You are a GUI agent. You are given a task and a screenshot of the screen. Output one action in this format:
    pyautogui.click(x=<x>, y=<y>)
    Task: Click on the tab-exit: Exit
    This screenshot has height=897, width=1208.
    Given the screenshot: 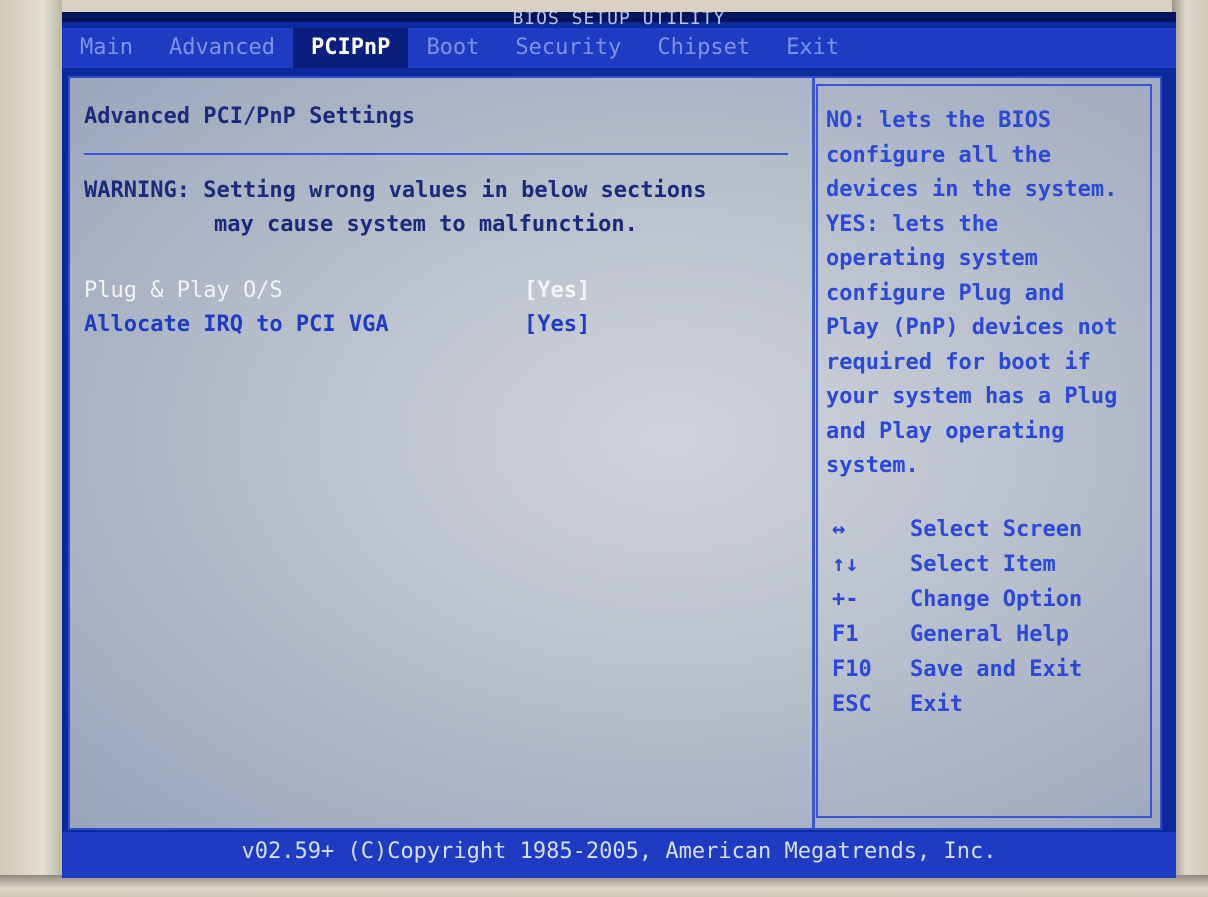 What is the action you would take?
    pyautogui.click(x=812, y=48)
    